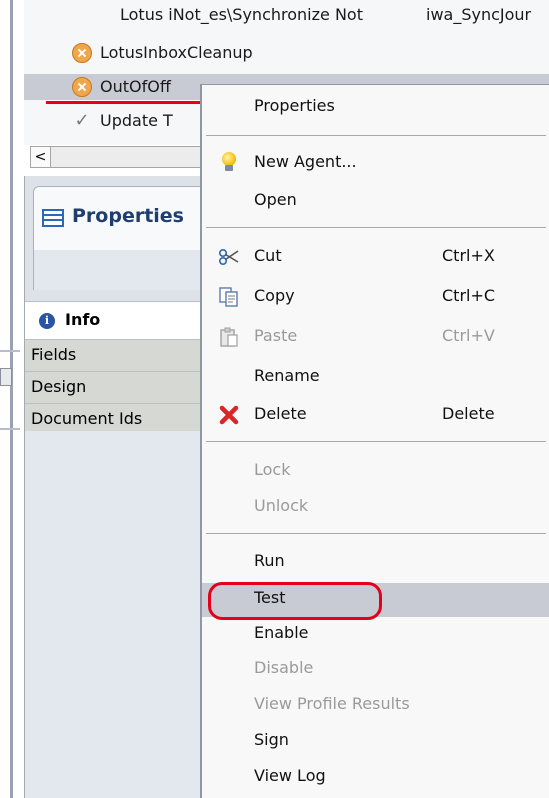  I want to click on menu-item-label: Enable, so click(281, 632).